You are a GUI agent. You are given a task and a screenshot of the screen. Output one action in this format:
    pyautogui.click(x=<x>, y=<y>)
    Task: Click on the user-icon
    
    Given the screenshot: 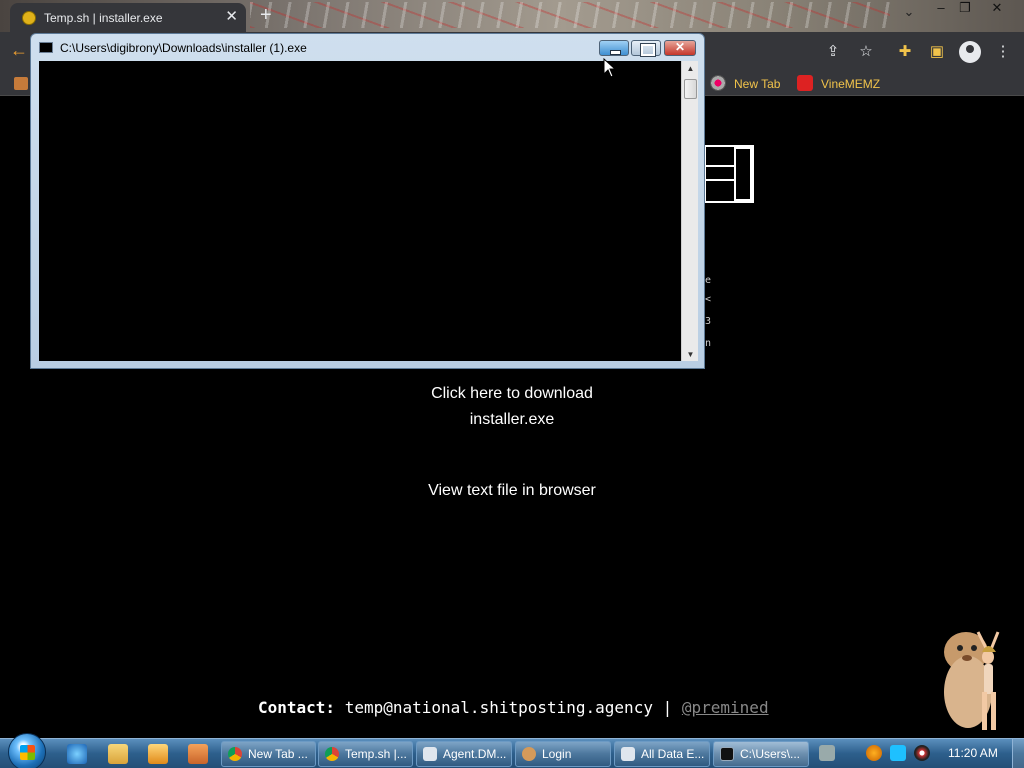 What is the action you would take?
    pyautogui.click(x=529, y=754)
    